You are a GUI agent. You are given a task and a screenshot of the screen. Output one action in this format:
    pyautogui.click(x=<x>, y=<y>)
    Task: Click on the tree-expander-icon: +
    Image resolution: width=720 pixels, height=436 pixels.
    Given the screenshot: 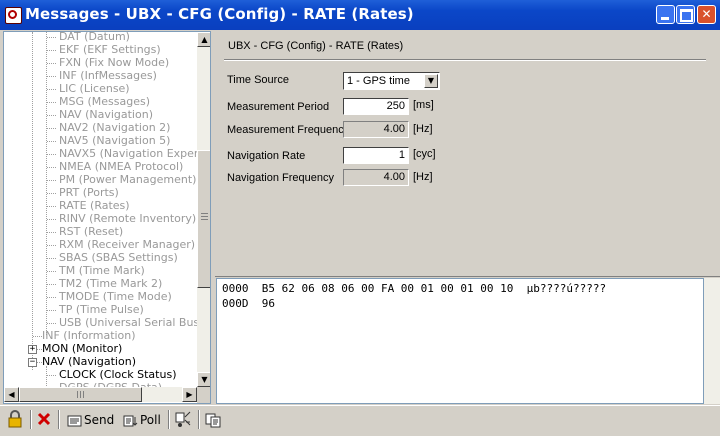 What is the action you would take?
    pyautogui.click(x=32, y=349)
    